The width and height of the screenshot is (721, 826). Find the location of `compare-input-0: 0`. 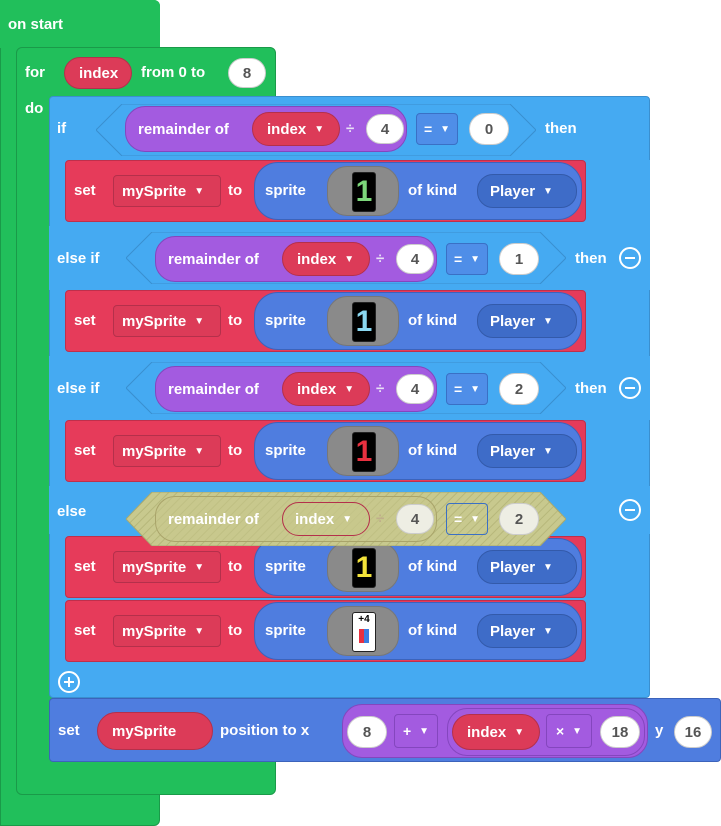

compare-input-0: 0 is located at coordinates (489, 129).